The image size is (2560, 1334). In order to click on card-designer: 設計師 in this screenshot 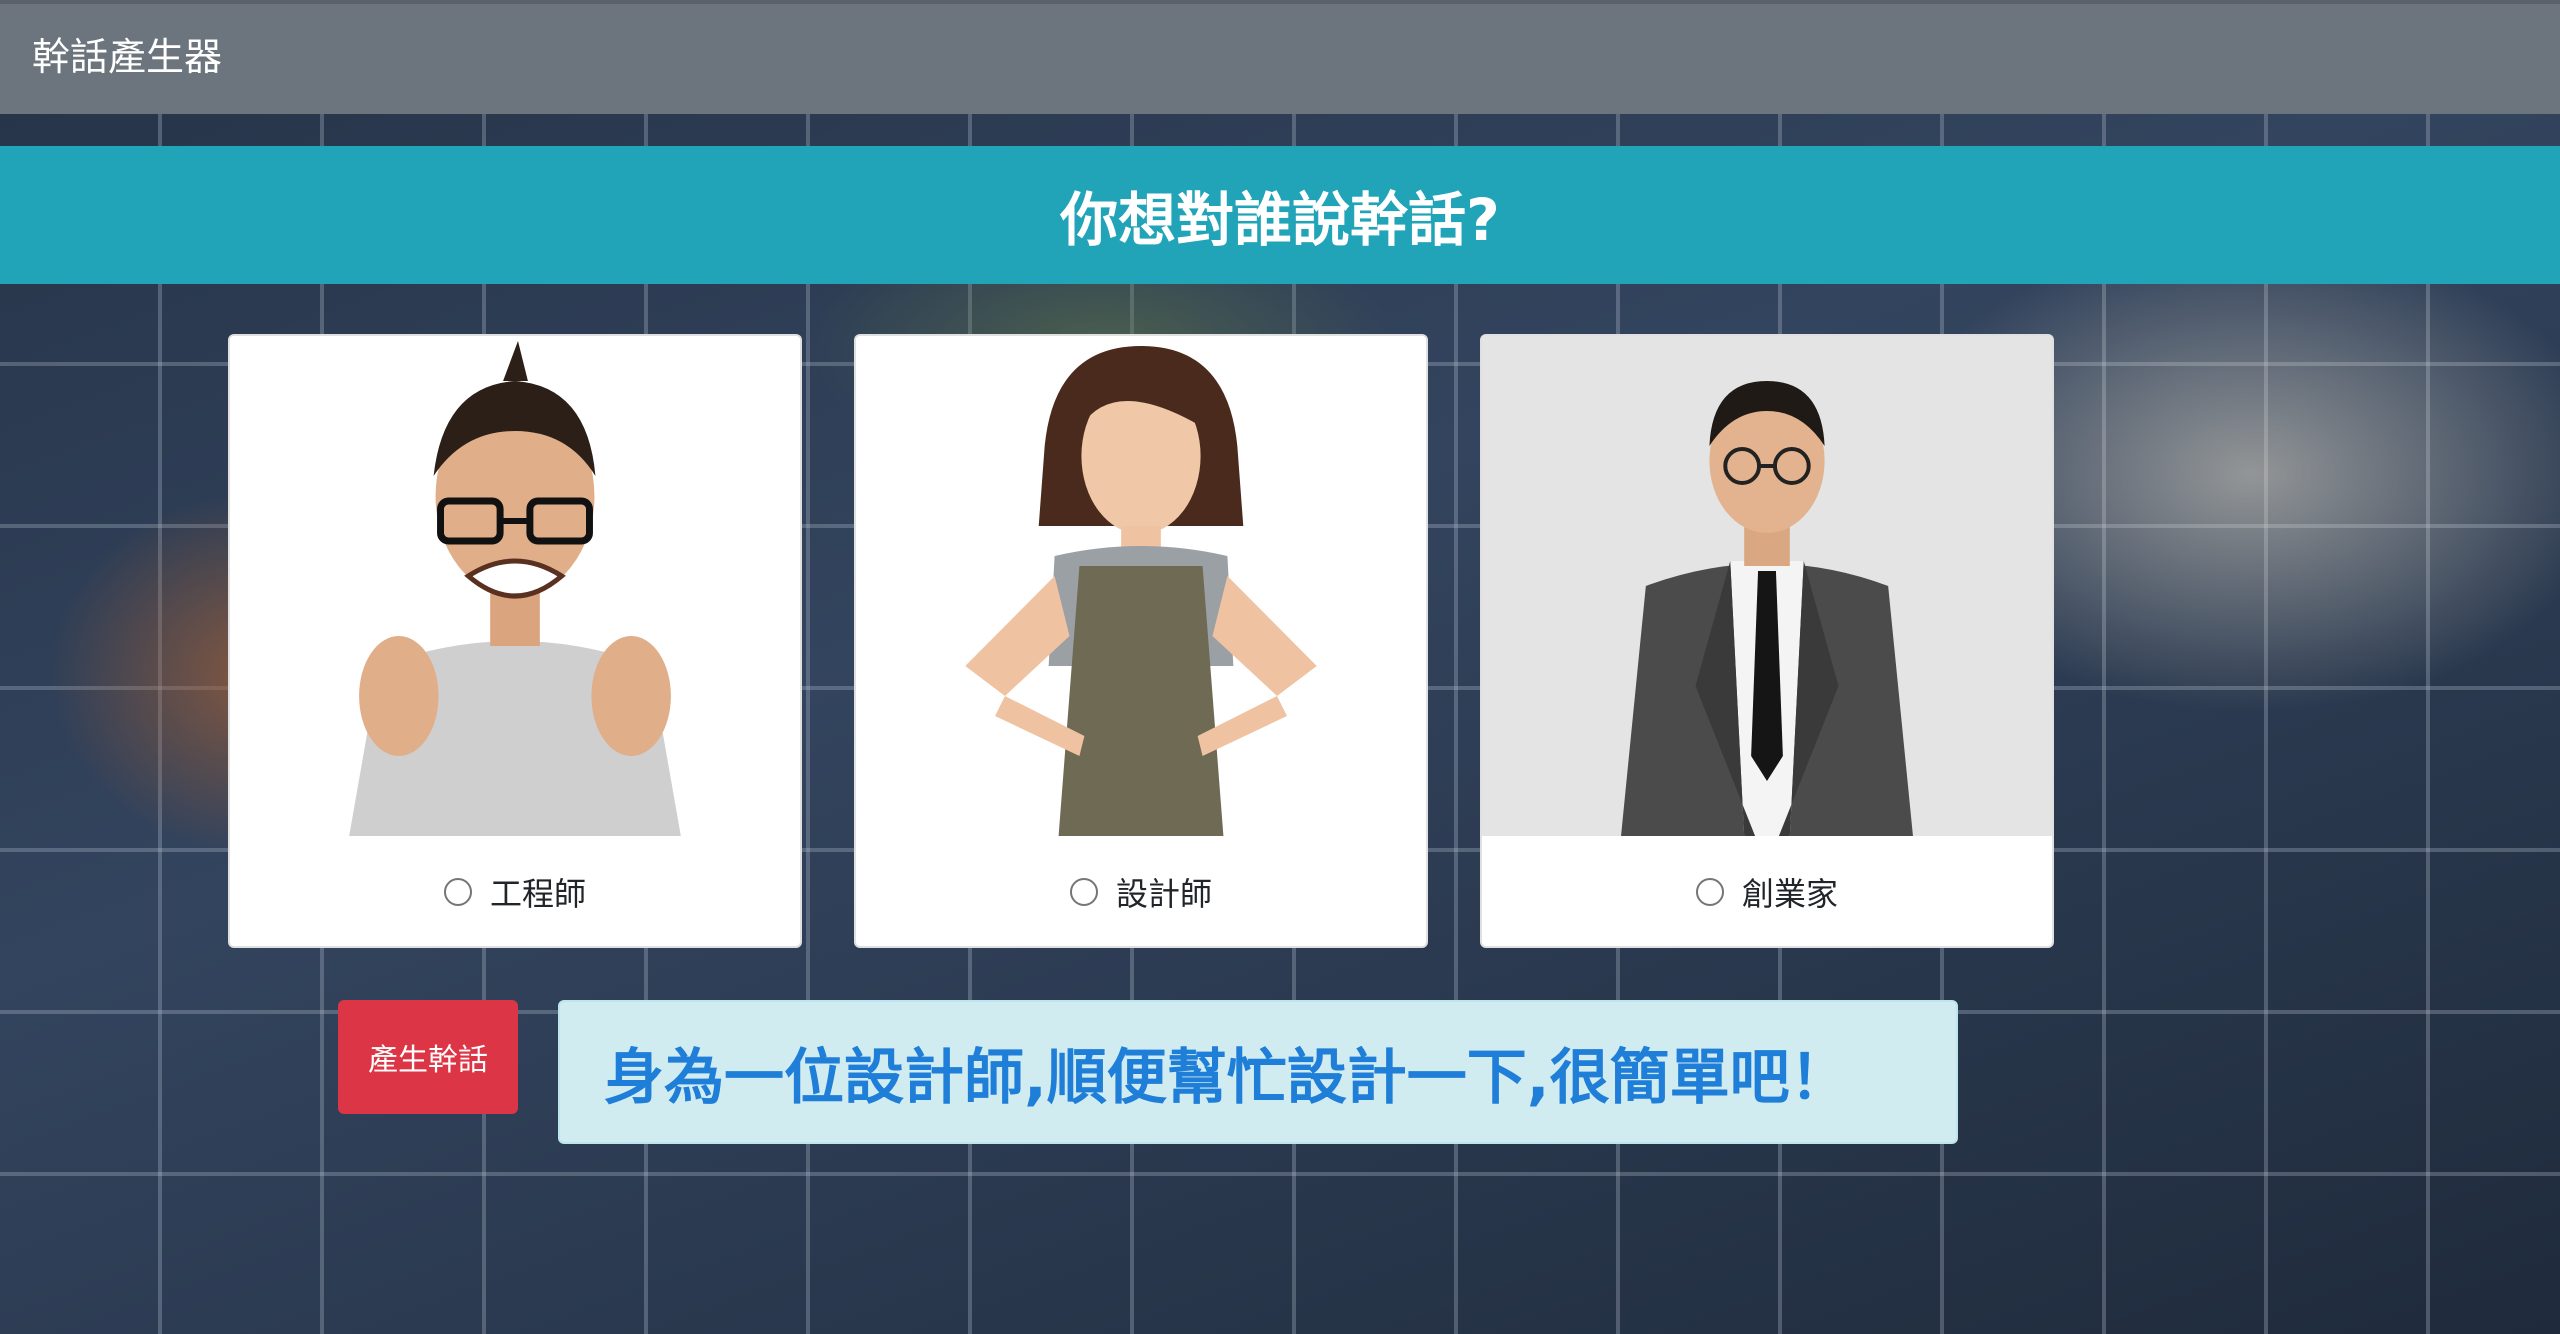, I will do `click(1141, 641)`.